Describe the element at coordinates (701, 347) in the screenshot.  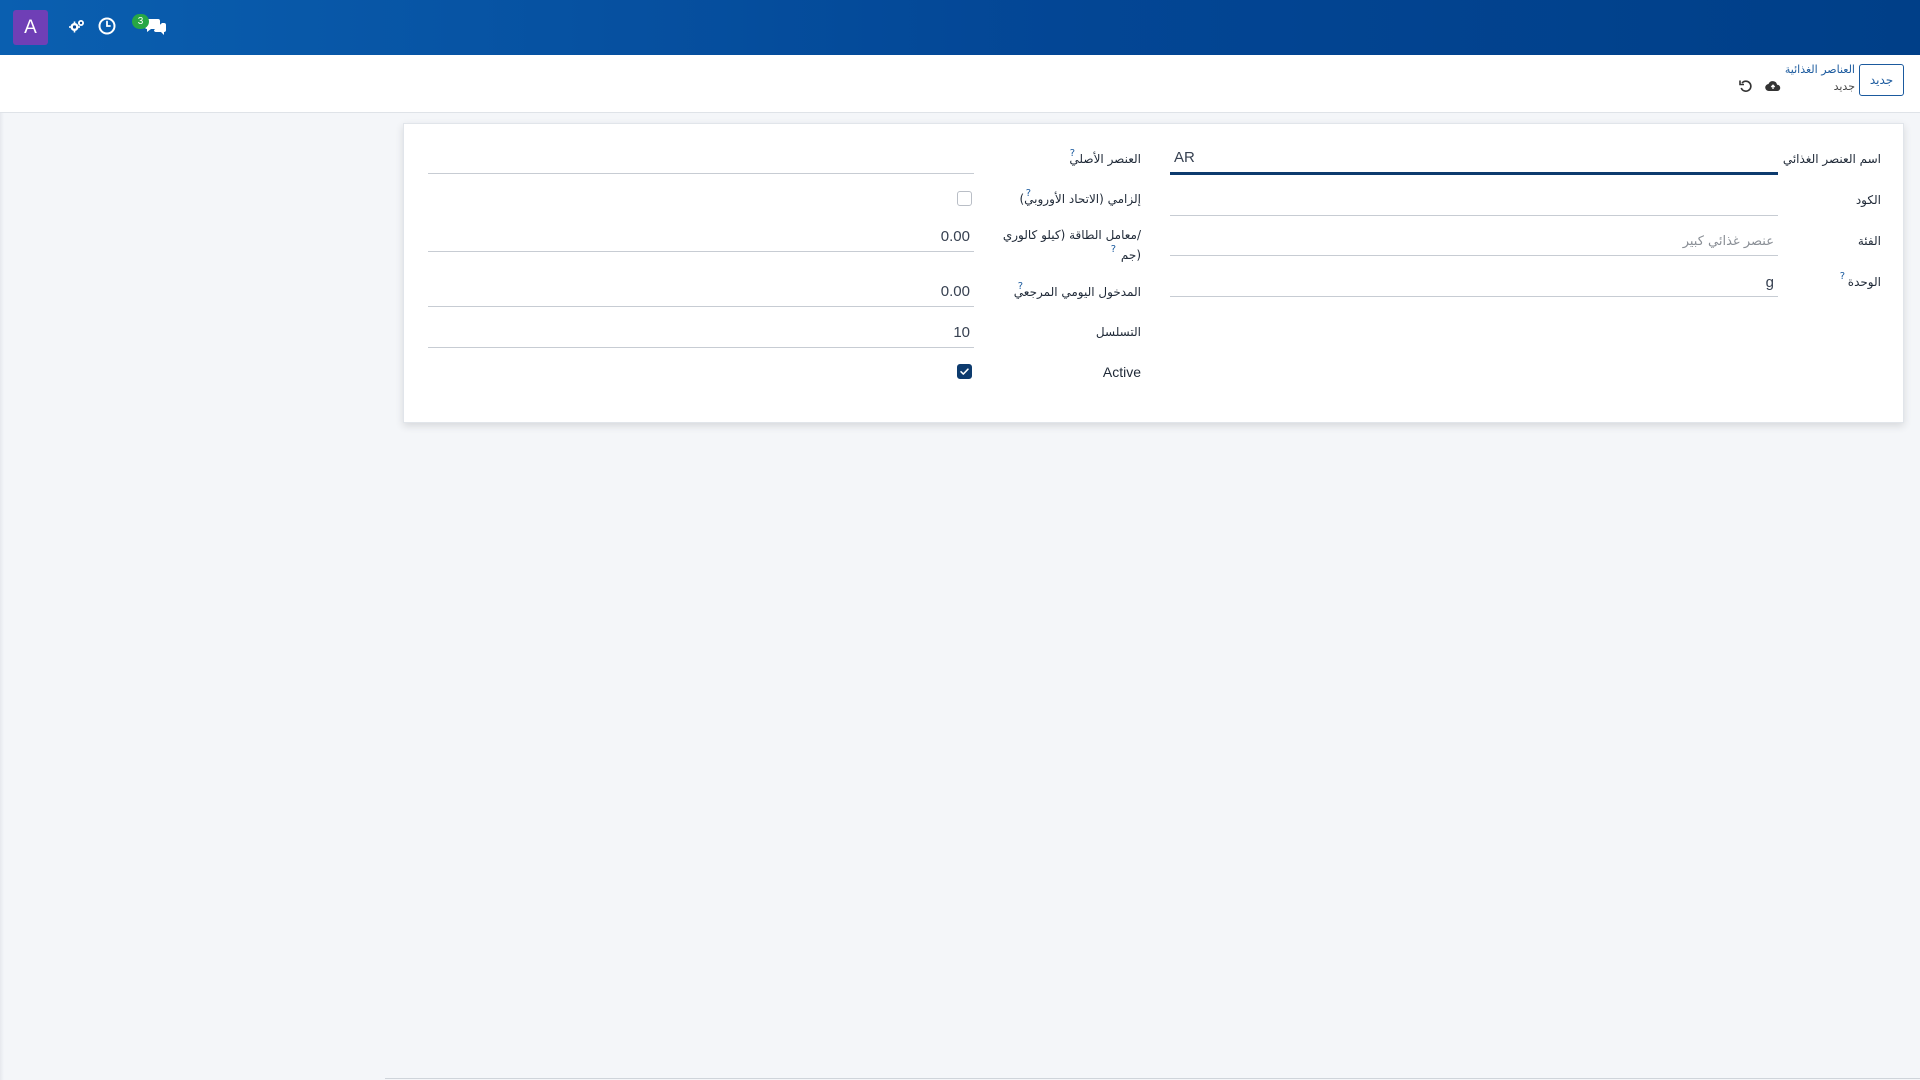
I see `sequence-underline` at that location.